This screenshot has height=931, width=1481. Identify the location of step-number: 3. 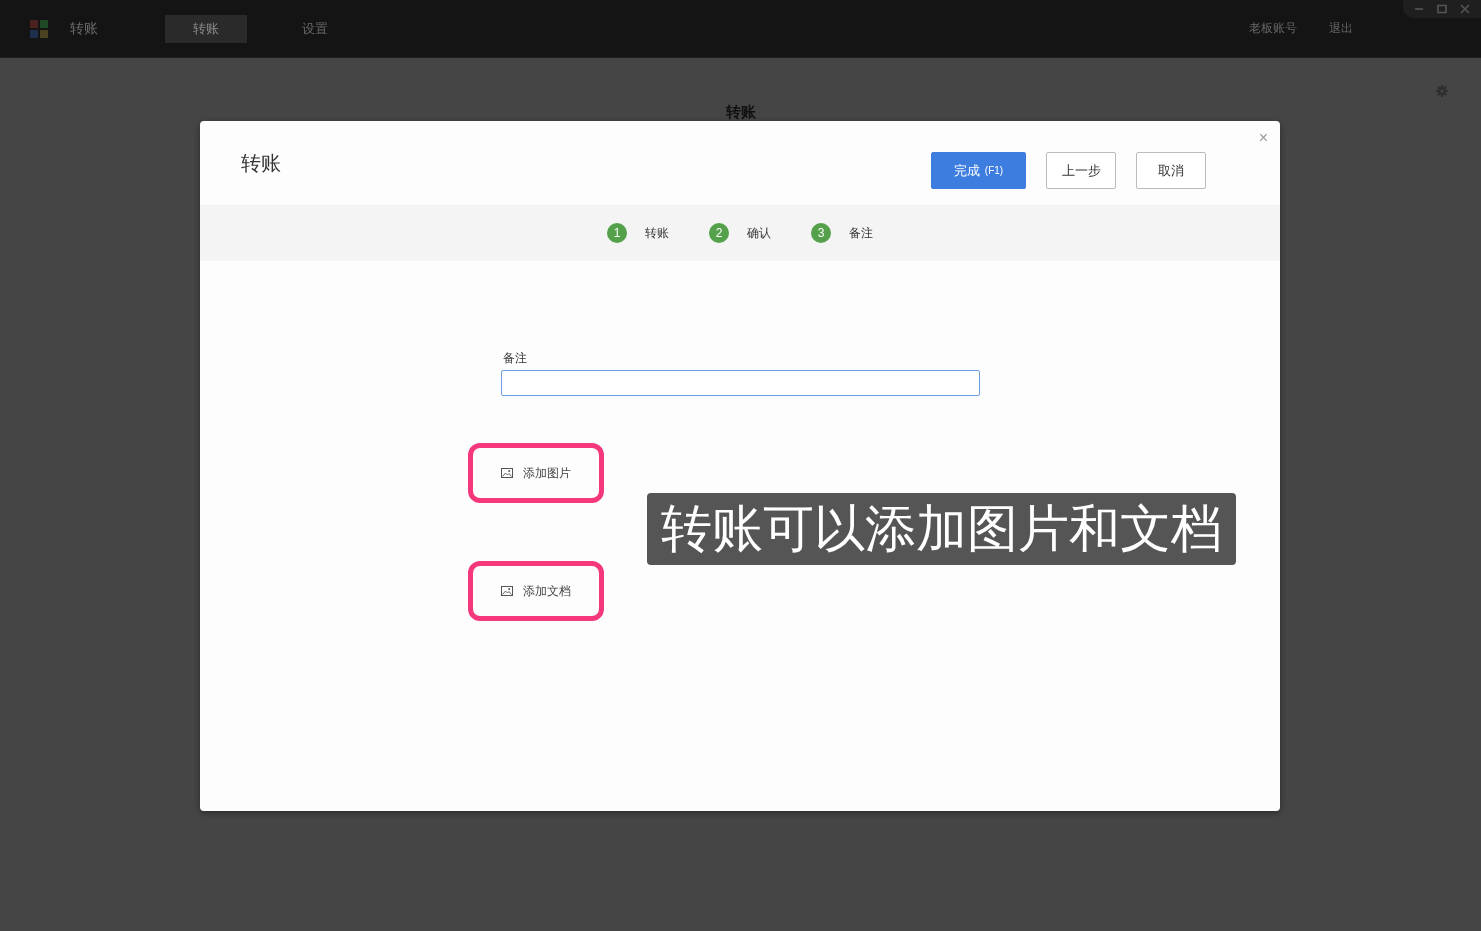
(821, 233).